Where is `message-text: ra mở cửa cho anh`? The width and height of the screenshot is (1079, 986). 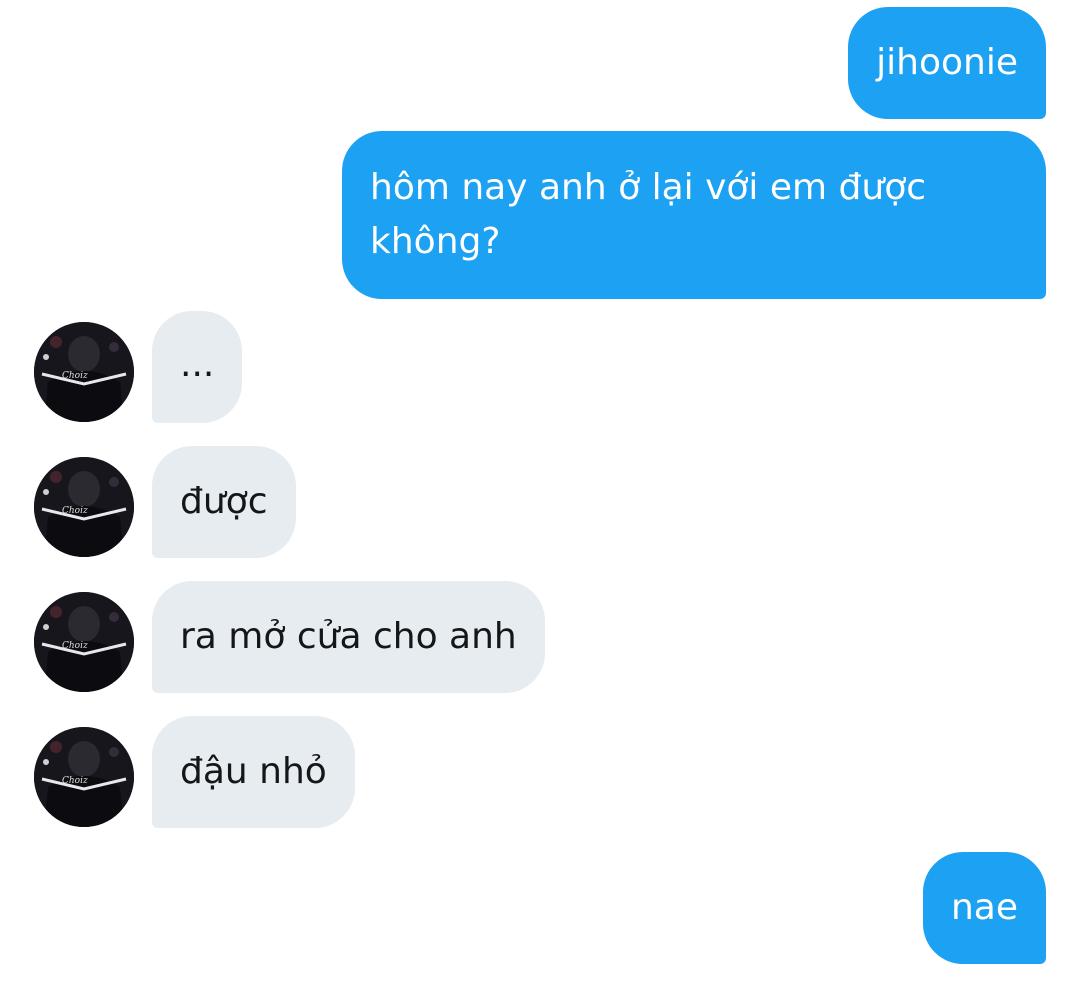
message-text: ra mở cửa cho anh is located at coordinates (348, 636).